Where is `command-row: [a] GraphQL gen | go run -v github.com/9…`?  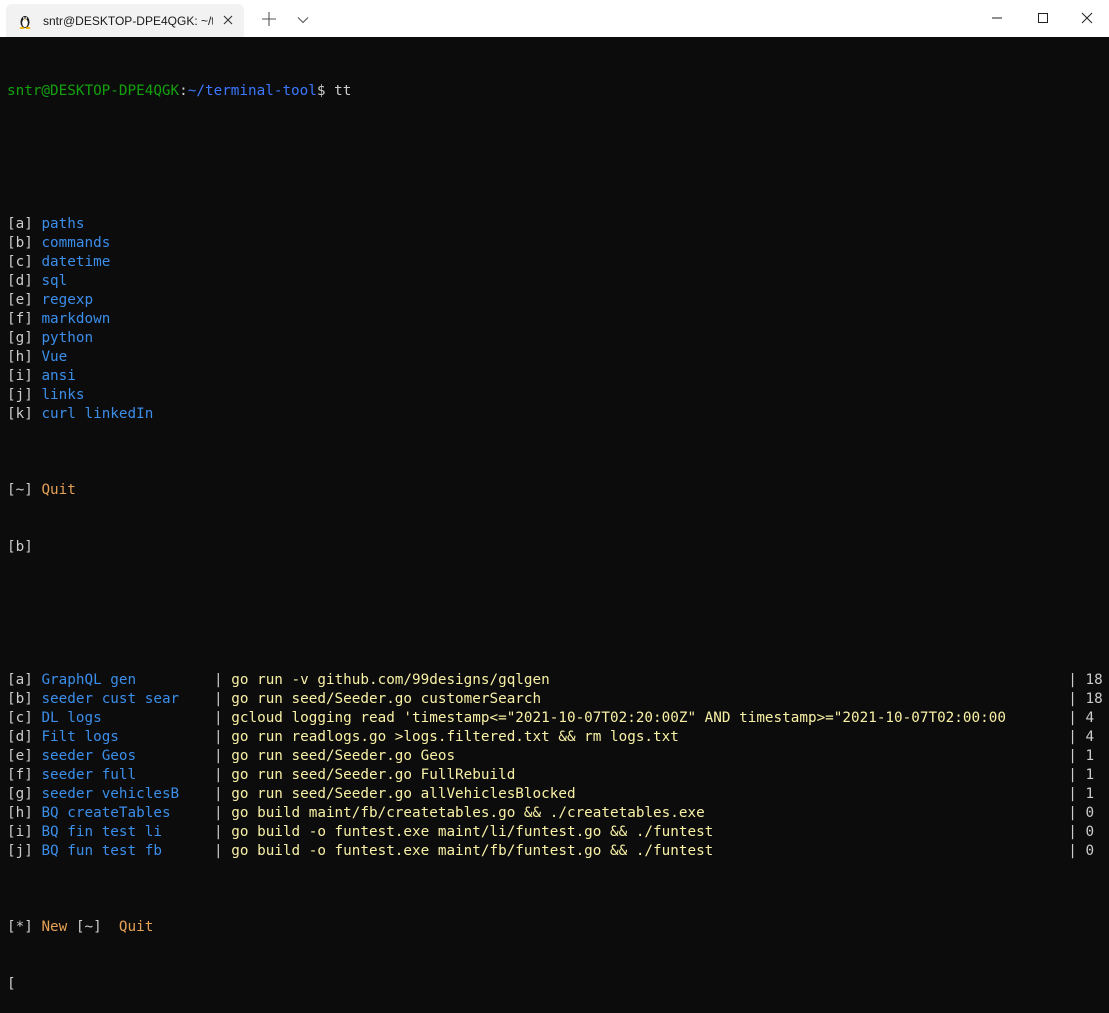 command-row: [a] GraphQL gen | go run -v github.com/9… is located at coordinates (557, 680).